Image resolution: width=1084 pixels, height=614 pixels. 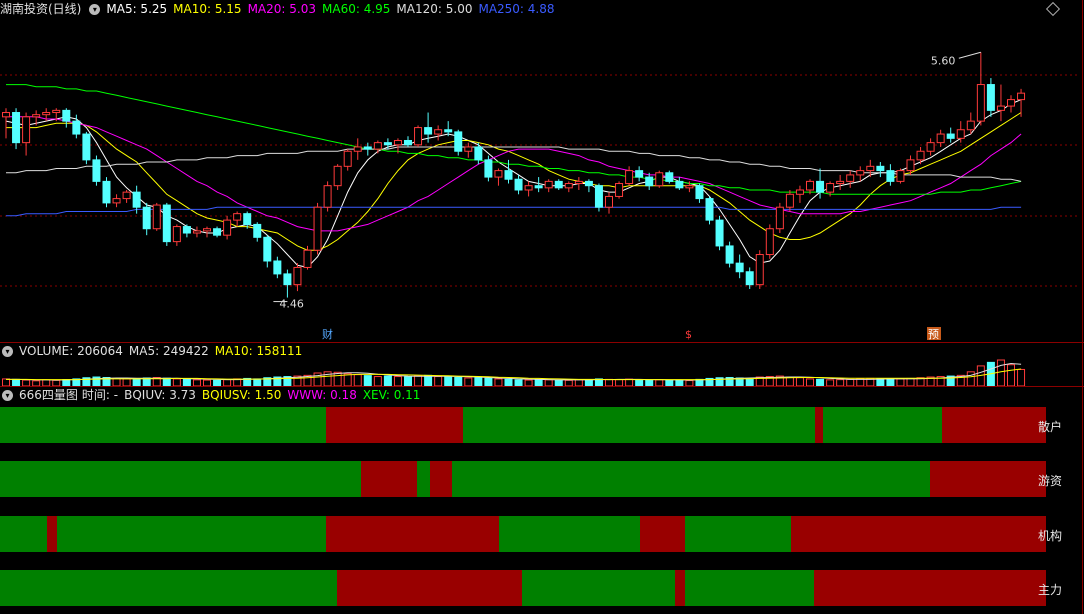 I want to click on low-label: 4.46, so click(x=291, y=304).